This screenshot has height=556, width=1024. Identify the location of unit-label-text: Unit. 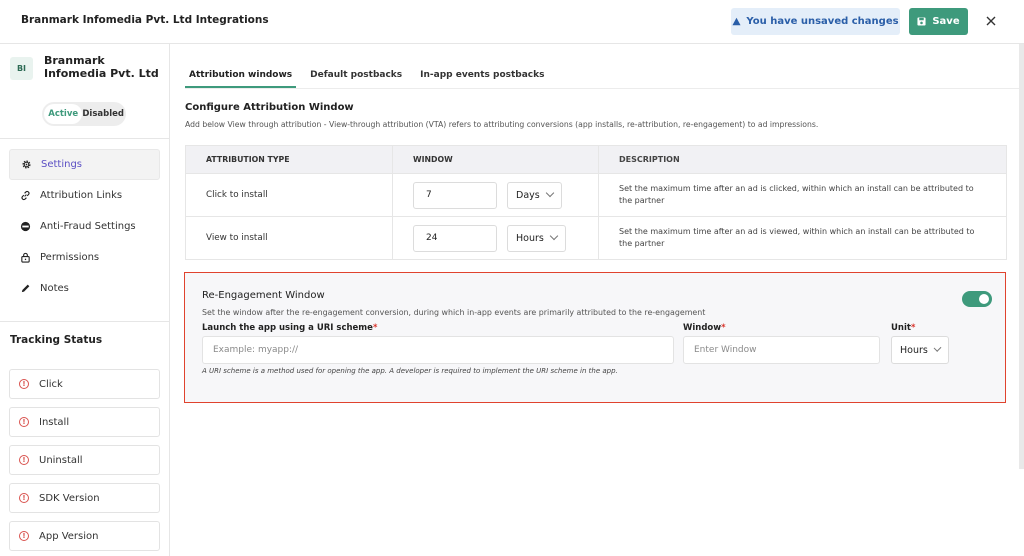
(901, 328).